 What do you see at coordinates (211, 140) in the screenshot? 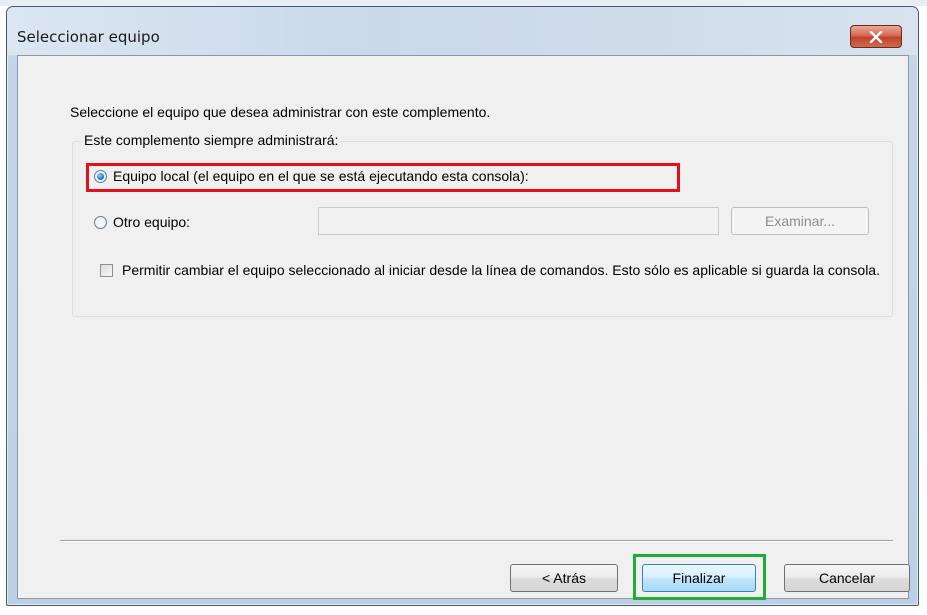
I see `group-label: Este complemento siempre administrará:` at bounding box center [211, 140].